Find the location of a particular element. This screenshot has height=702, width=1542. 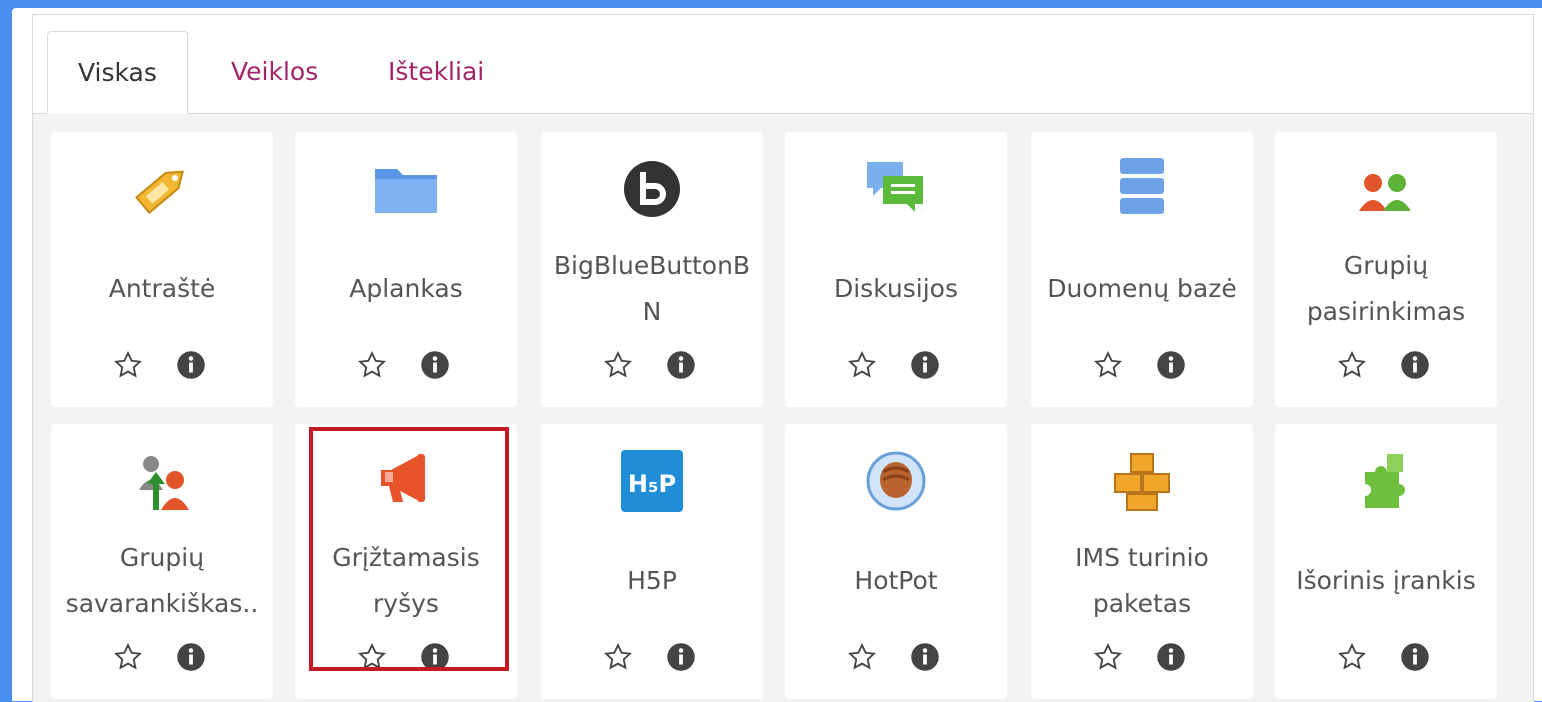

module-label-line1: Aplankas is located at coordinates (406, 288).